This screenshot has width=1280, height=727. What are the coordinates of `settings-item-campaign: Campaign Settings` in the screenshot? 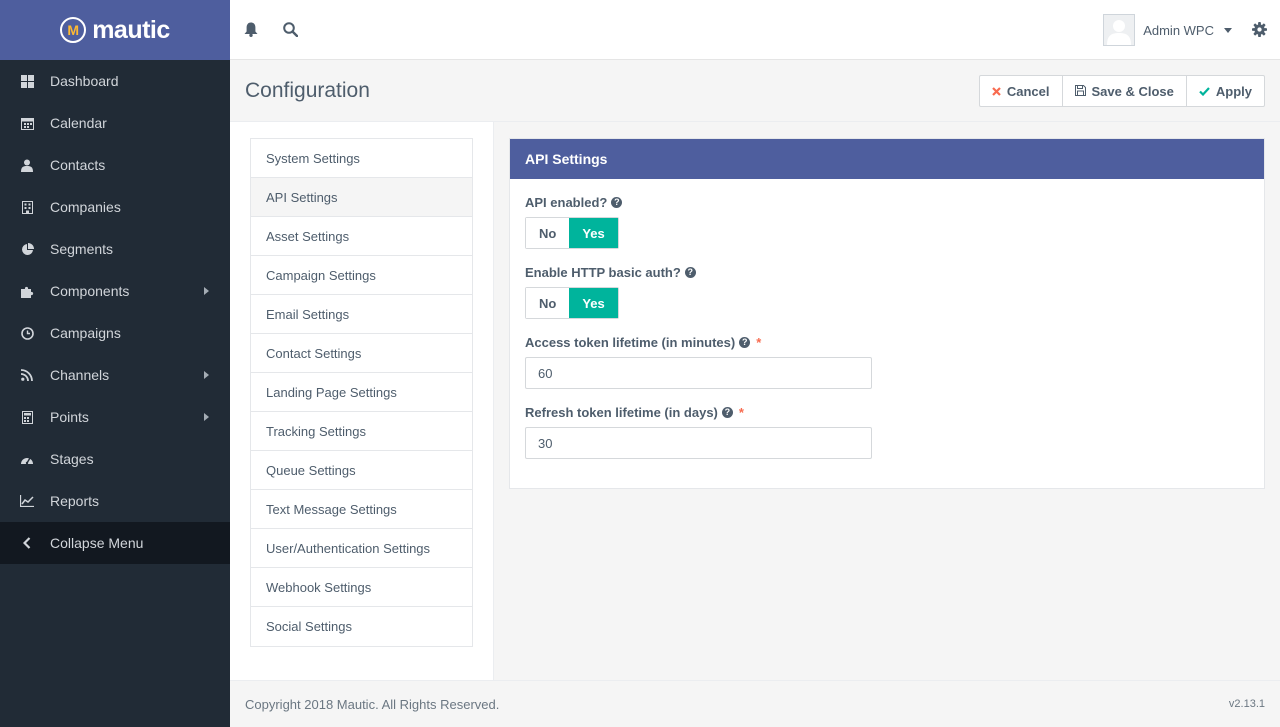 It's located at (361, 275).